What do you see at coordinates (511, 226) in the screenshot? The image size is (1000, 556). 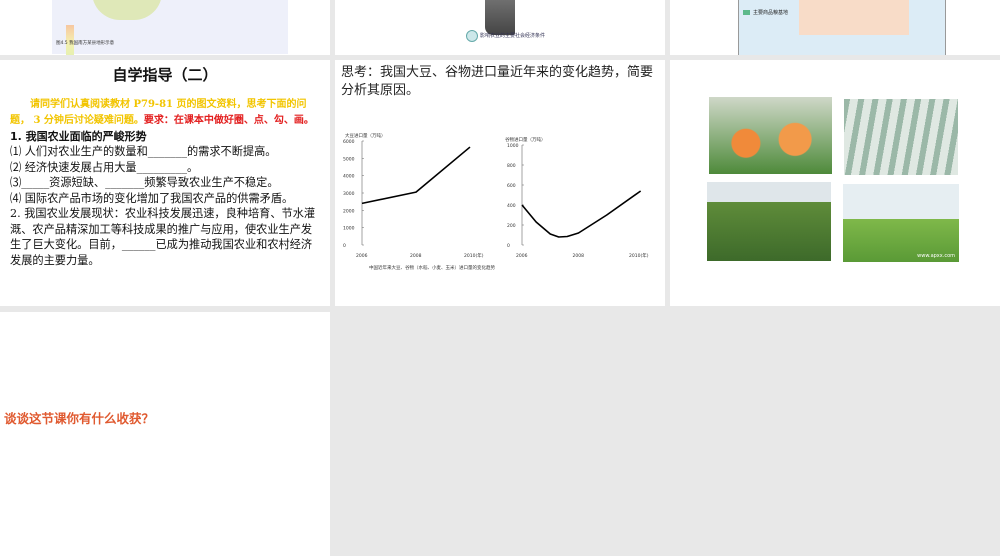 I see `y-tick-label: 200` at bounding box center [511, 226].